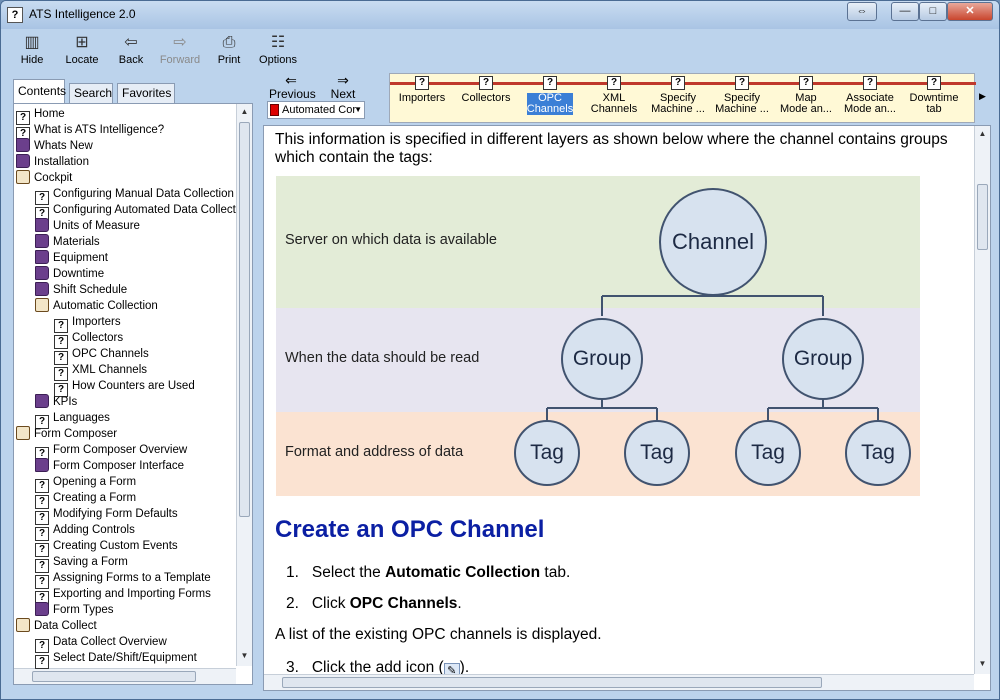 This screenshot has height=700, width=1000. I want to click on tree-item: Units of Measure, so click(87, 226).